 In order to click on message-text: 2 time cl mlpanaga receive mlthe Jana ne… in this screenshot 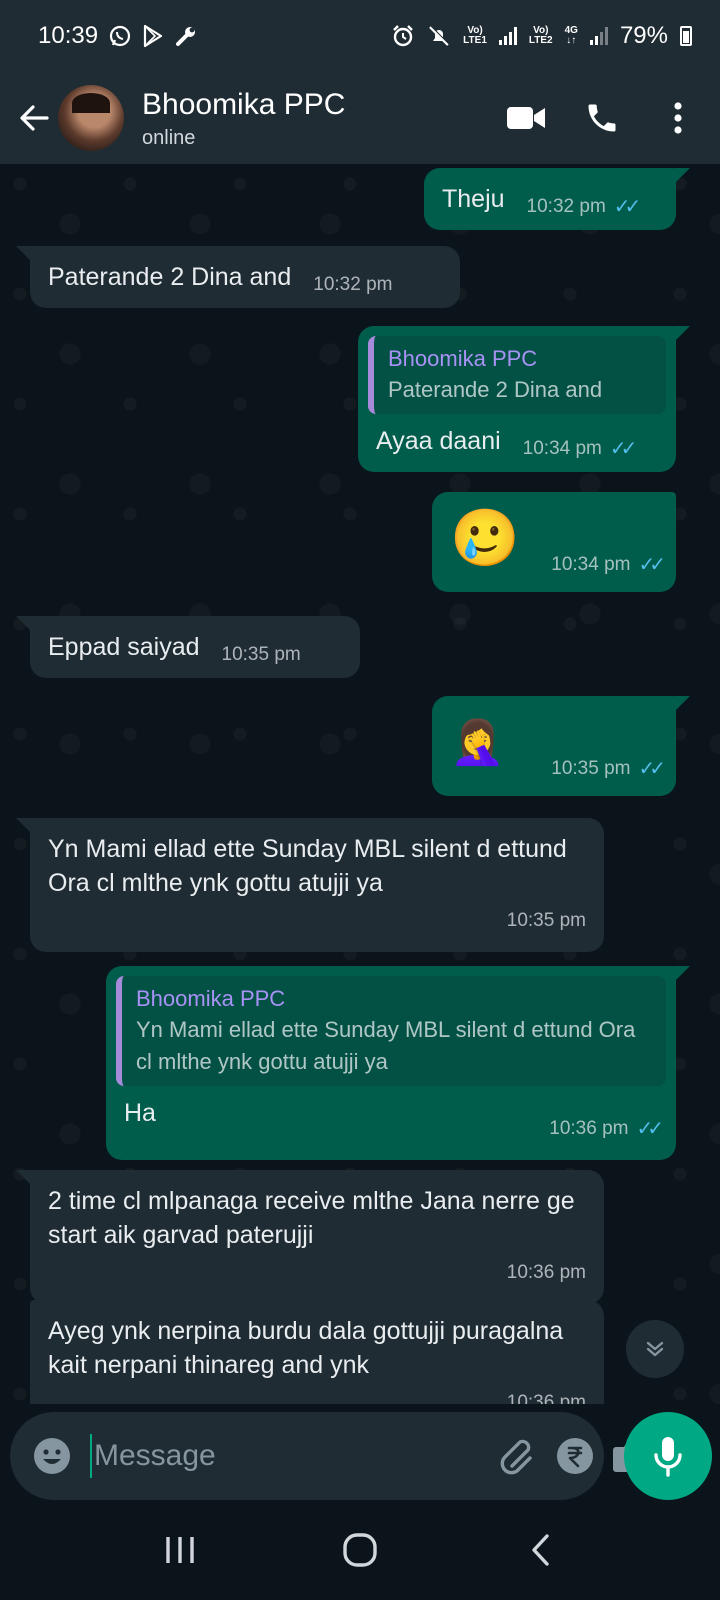, I will do `click(311, 1218)`.